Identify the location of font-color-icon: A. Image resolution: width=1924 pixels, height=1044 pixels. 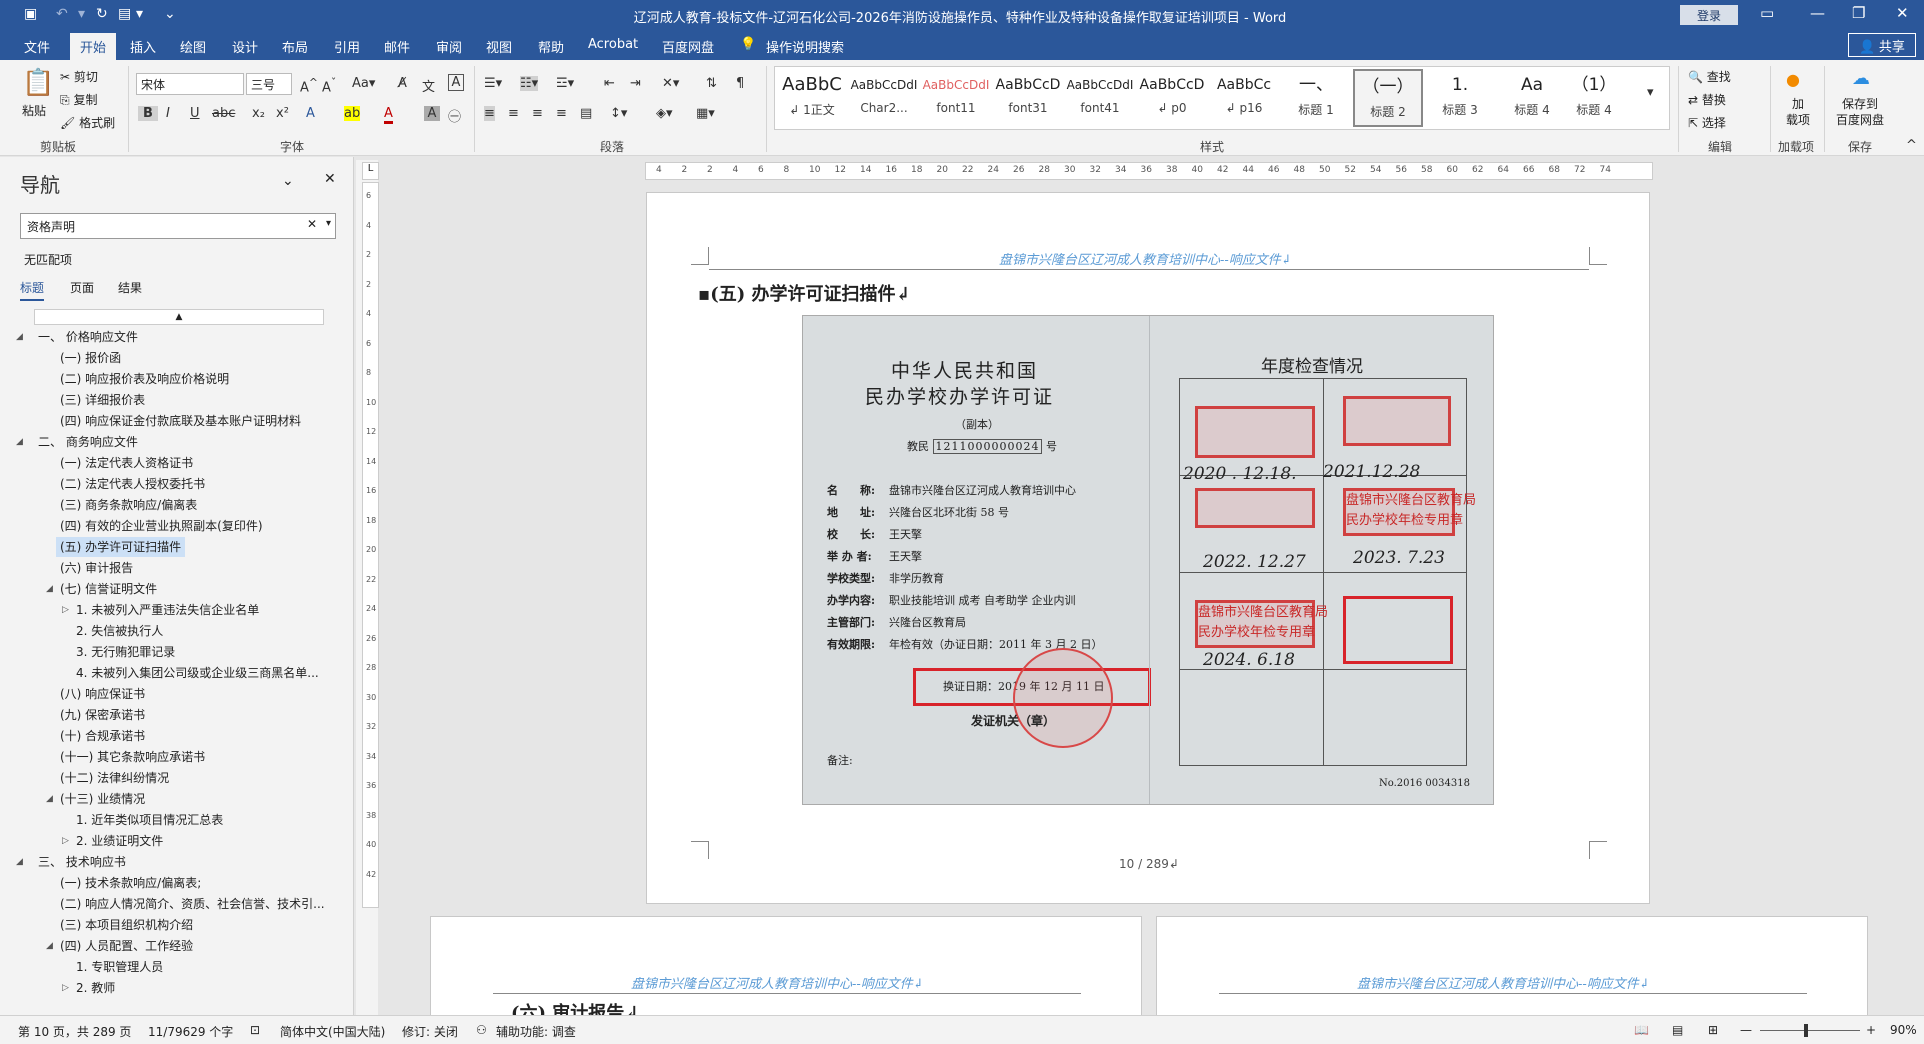
(388, 115).